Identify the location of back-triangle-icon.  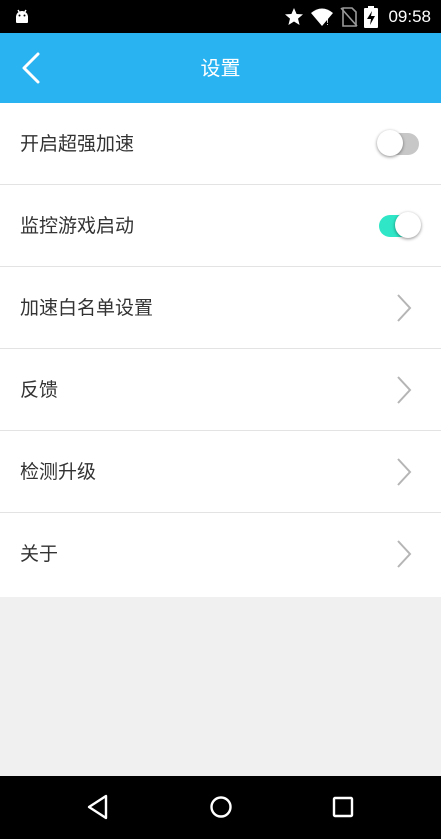
(98, 807).